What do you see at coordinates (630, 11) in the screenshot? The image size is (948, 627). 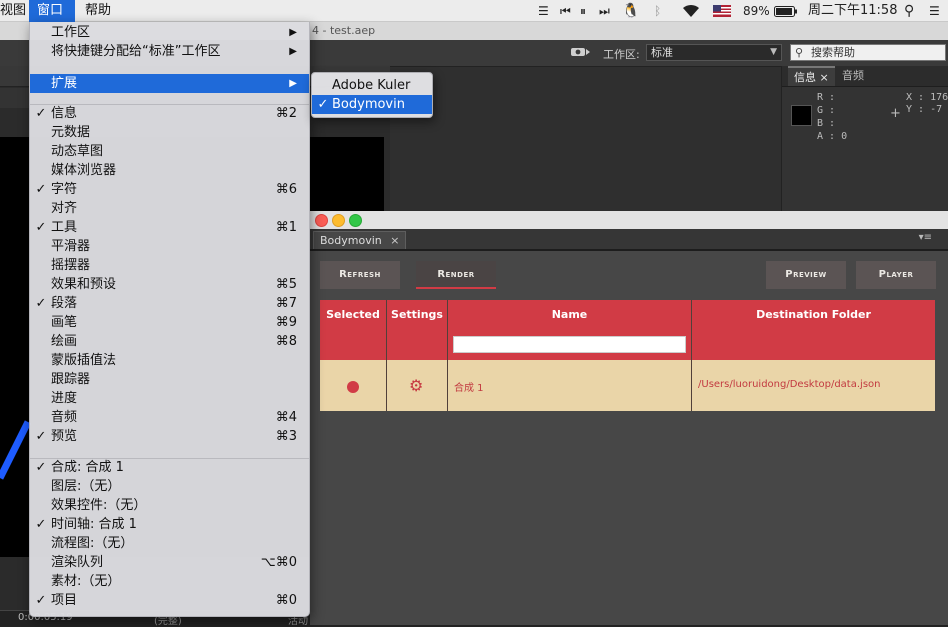 I see `qq-icon: 🐧` at bounding box center [630, 11].